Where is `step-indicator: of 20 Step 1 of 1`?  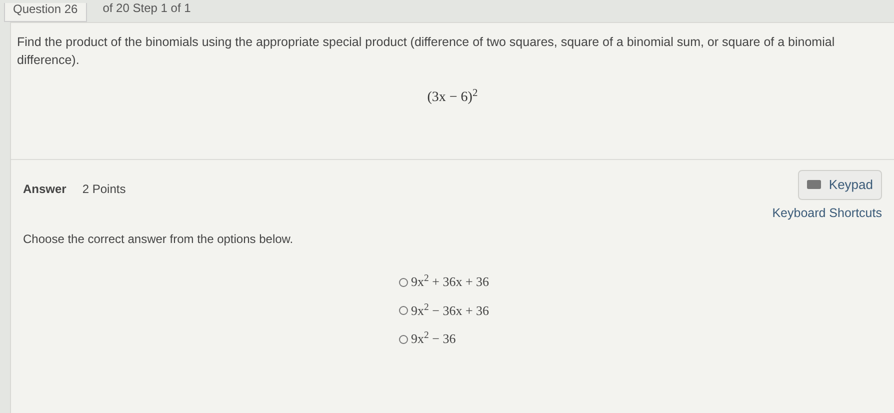
step-indicator: of 20 Step 1 of 1 is located at coordinates (146, 9).